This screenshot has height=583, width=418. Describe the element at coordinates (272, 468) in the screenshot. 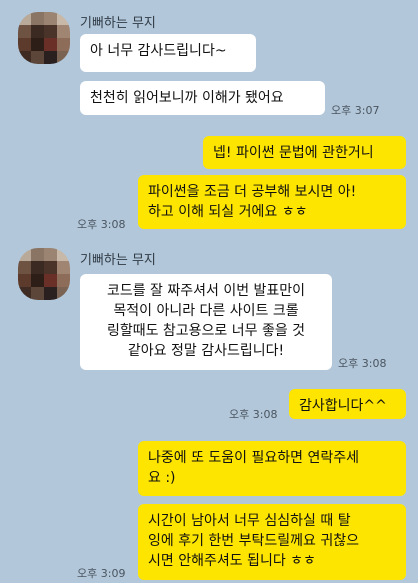

I see `outgoing-message: 나중에 또 도움이 필요하면 연락주세 요 :)` at that location.